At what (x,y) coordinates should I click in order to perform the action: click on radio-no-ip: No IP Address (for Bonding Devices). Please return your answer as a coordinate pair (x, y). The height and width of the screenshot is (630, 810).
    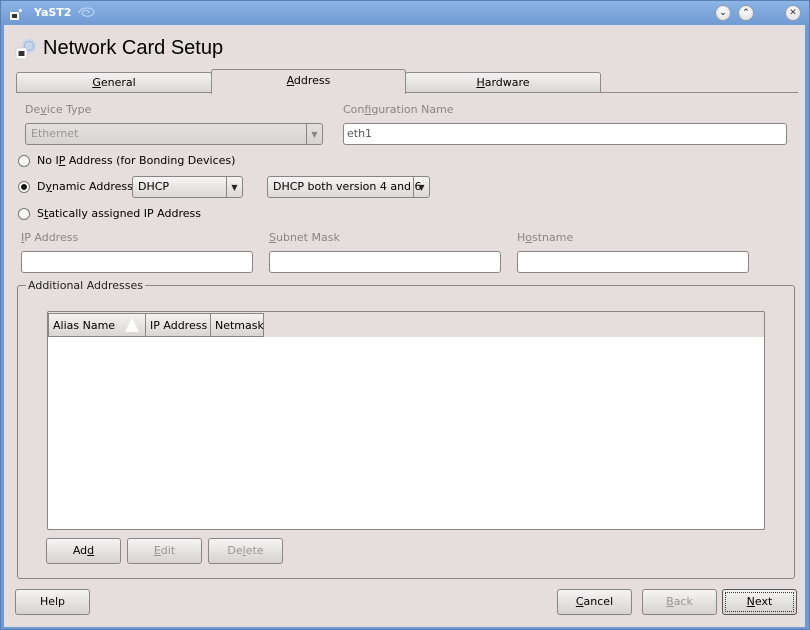
    Looking at the image, I should click on (126, 160).